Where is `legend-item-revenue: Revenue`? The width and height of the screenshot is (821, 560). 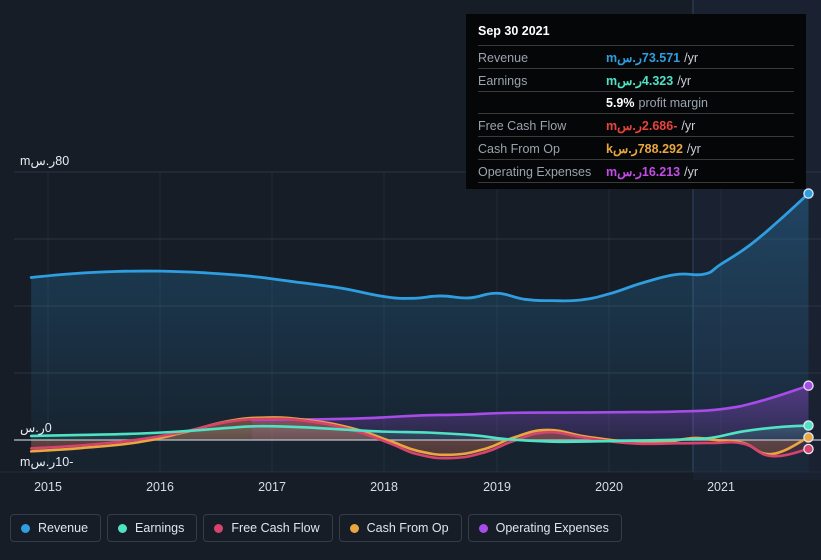
legend-item-revenue: Revenue is located at coordinates (56, 528).